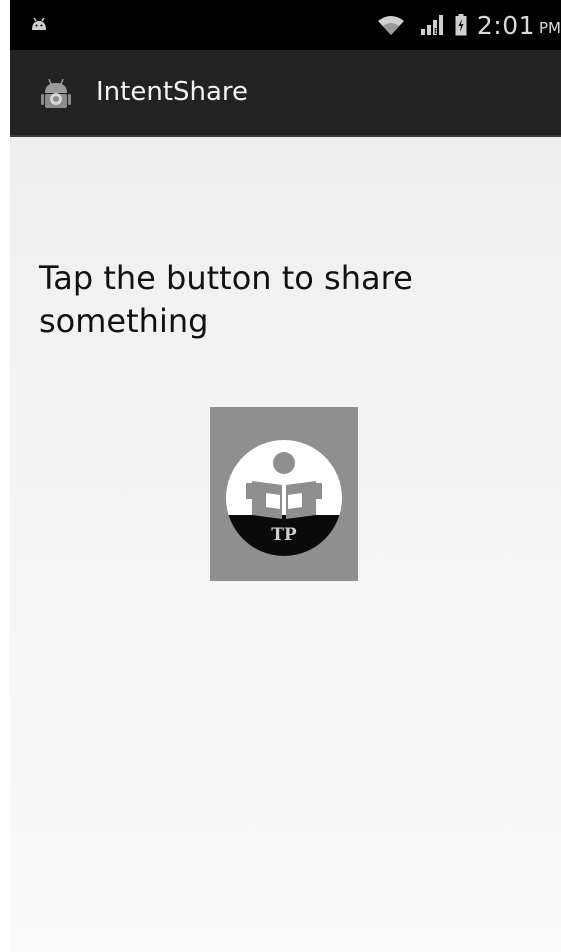 This screenshot has height=952, width=561. I want to click on share-prompt-text: Tap the button to share something, so click(226, 299).